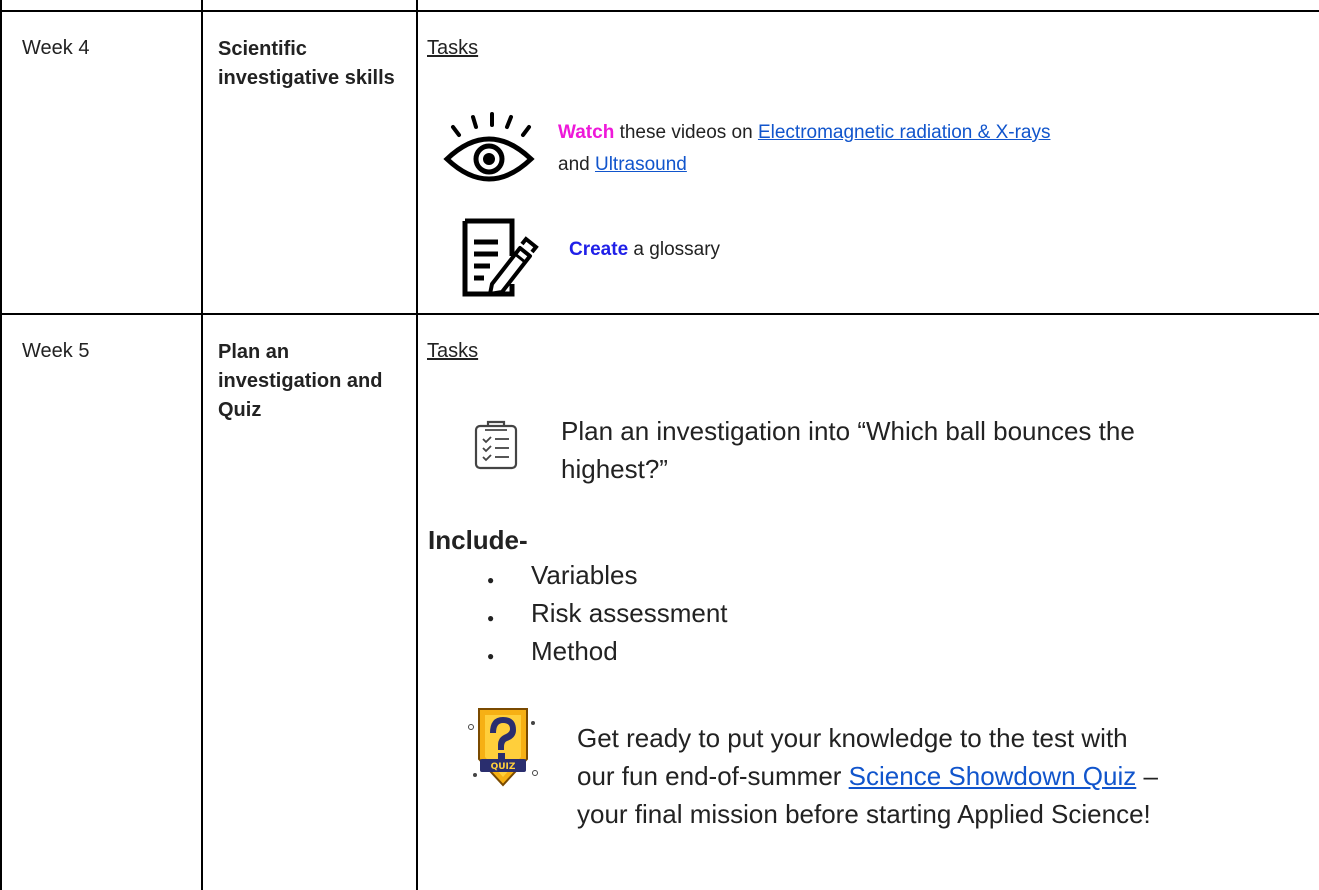 Image resolution: width=1319 pixels, height=890 pixels. What do you see at coordinates (614, 469) in the screenshot?
I see `plan-line-2: highest?”` at bounding box center [614, 469].